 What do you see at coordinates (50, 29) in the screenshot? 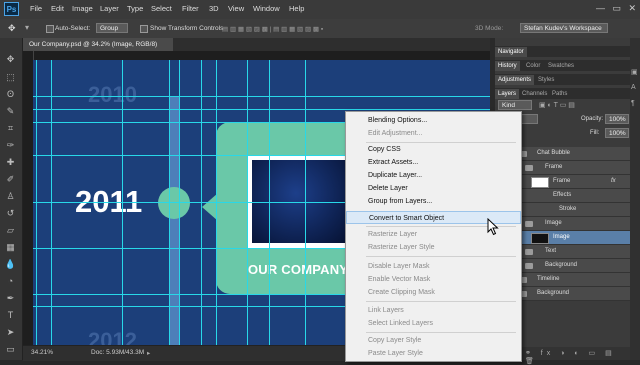
I see `auto-select-checkbox` at bounding box center [50, 29].